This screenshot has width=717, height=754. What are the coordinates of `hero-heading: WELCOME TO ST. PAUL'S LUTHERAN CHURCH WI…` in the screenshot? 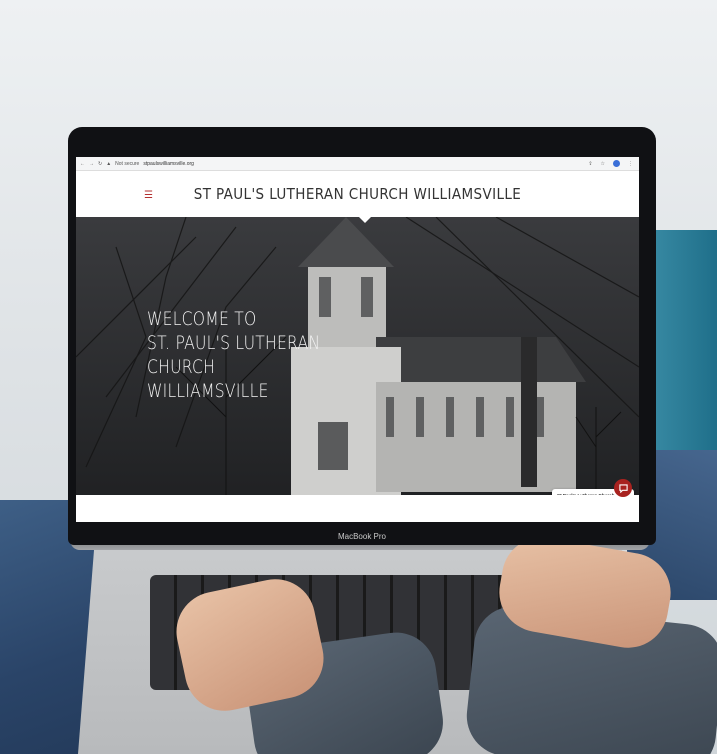 It's located at (233, 355).